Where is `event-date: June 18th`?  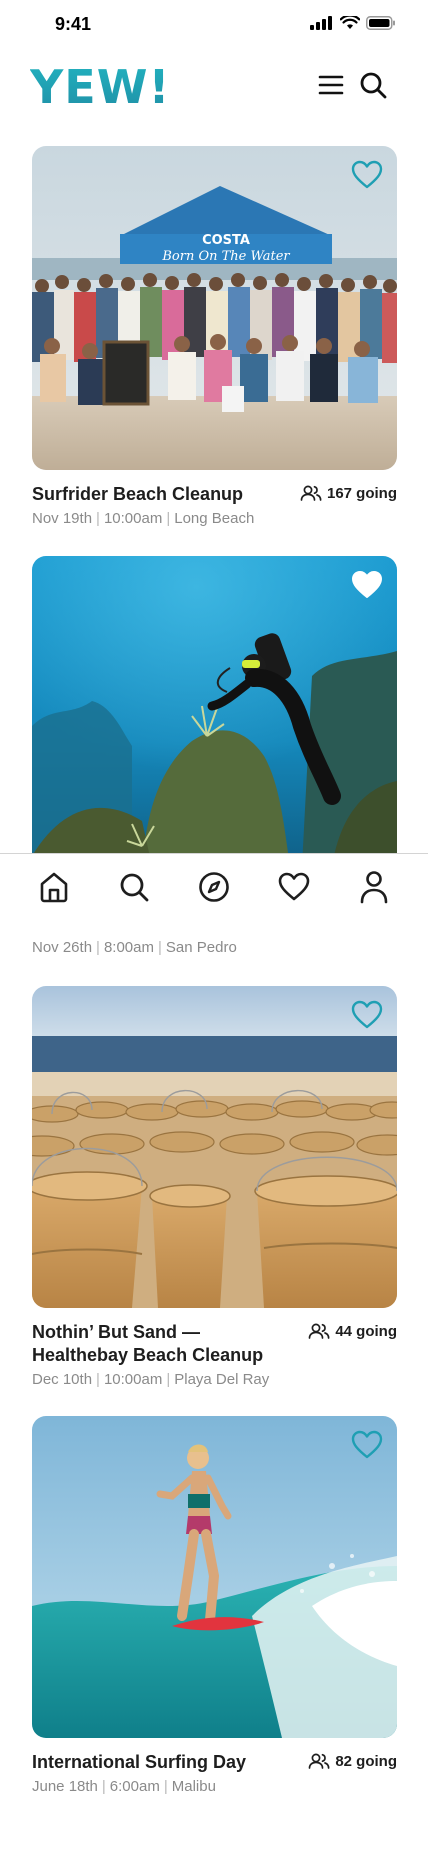
event-date: June 18th is located at coordinates (65, 1786).